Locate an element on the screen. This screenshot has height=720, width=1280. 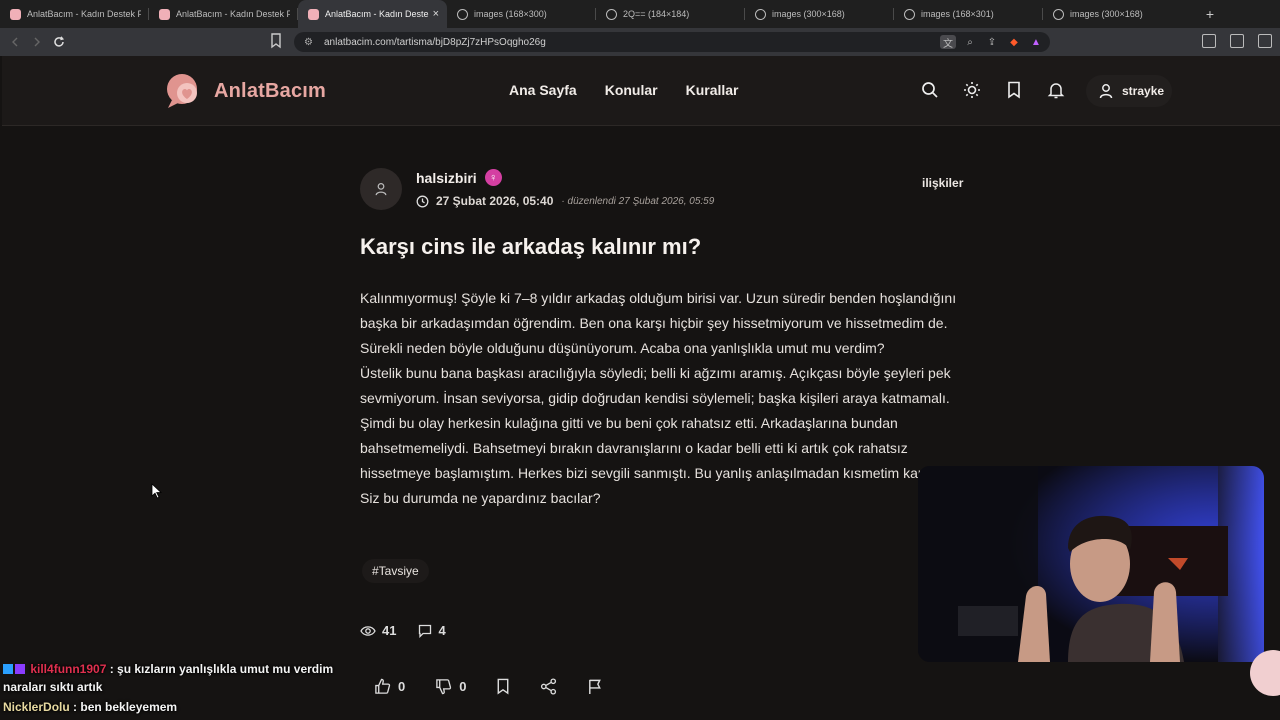
report-post-button is located at coordinates (595, 686).